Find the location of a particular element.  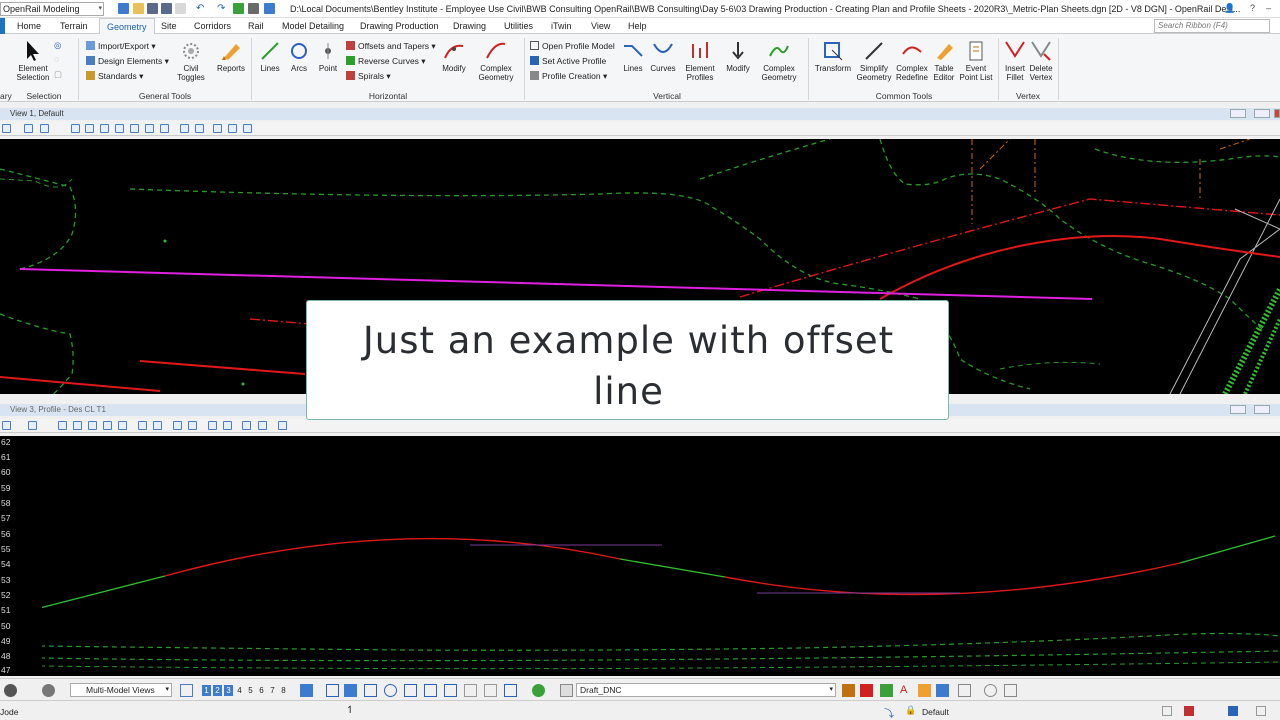

active-level-selector: Draft_DNC ▾ is located at coordinates (706, 690).